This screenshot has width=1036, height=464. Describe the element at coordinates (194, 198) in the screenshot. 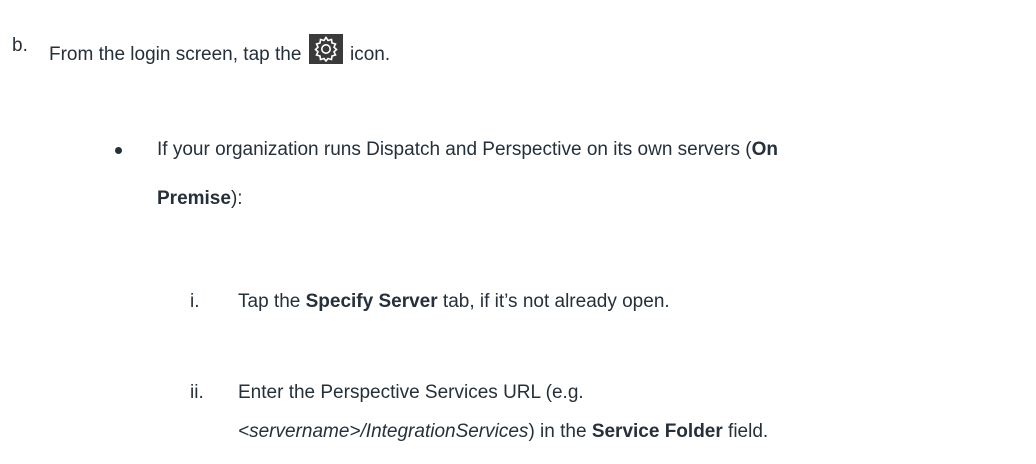

I see `bullet-bold-2: Premise` at that location.